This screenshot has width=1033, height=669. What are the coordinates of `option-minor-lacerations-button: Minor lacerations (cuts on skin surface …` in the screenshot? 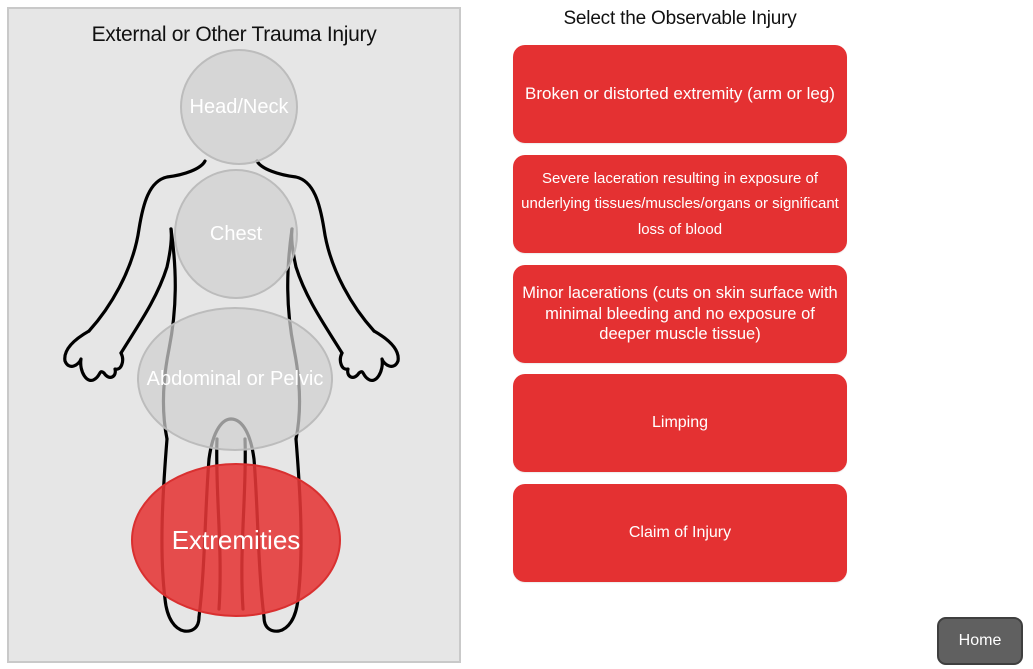 It's located at (680, 314).